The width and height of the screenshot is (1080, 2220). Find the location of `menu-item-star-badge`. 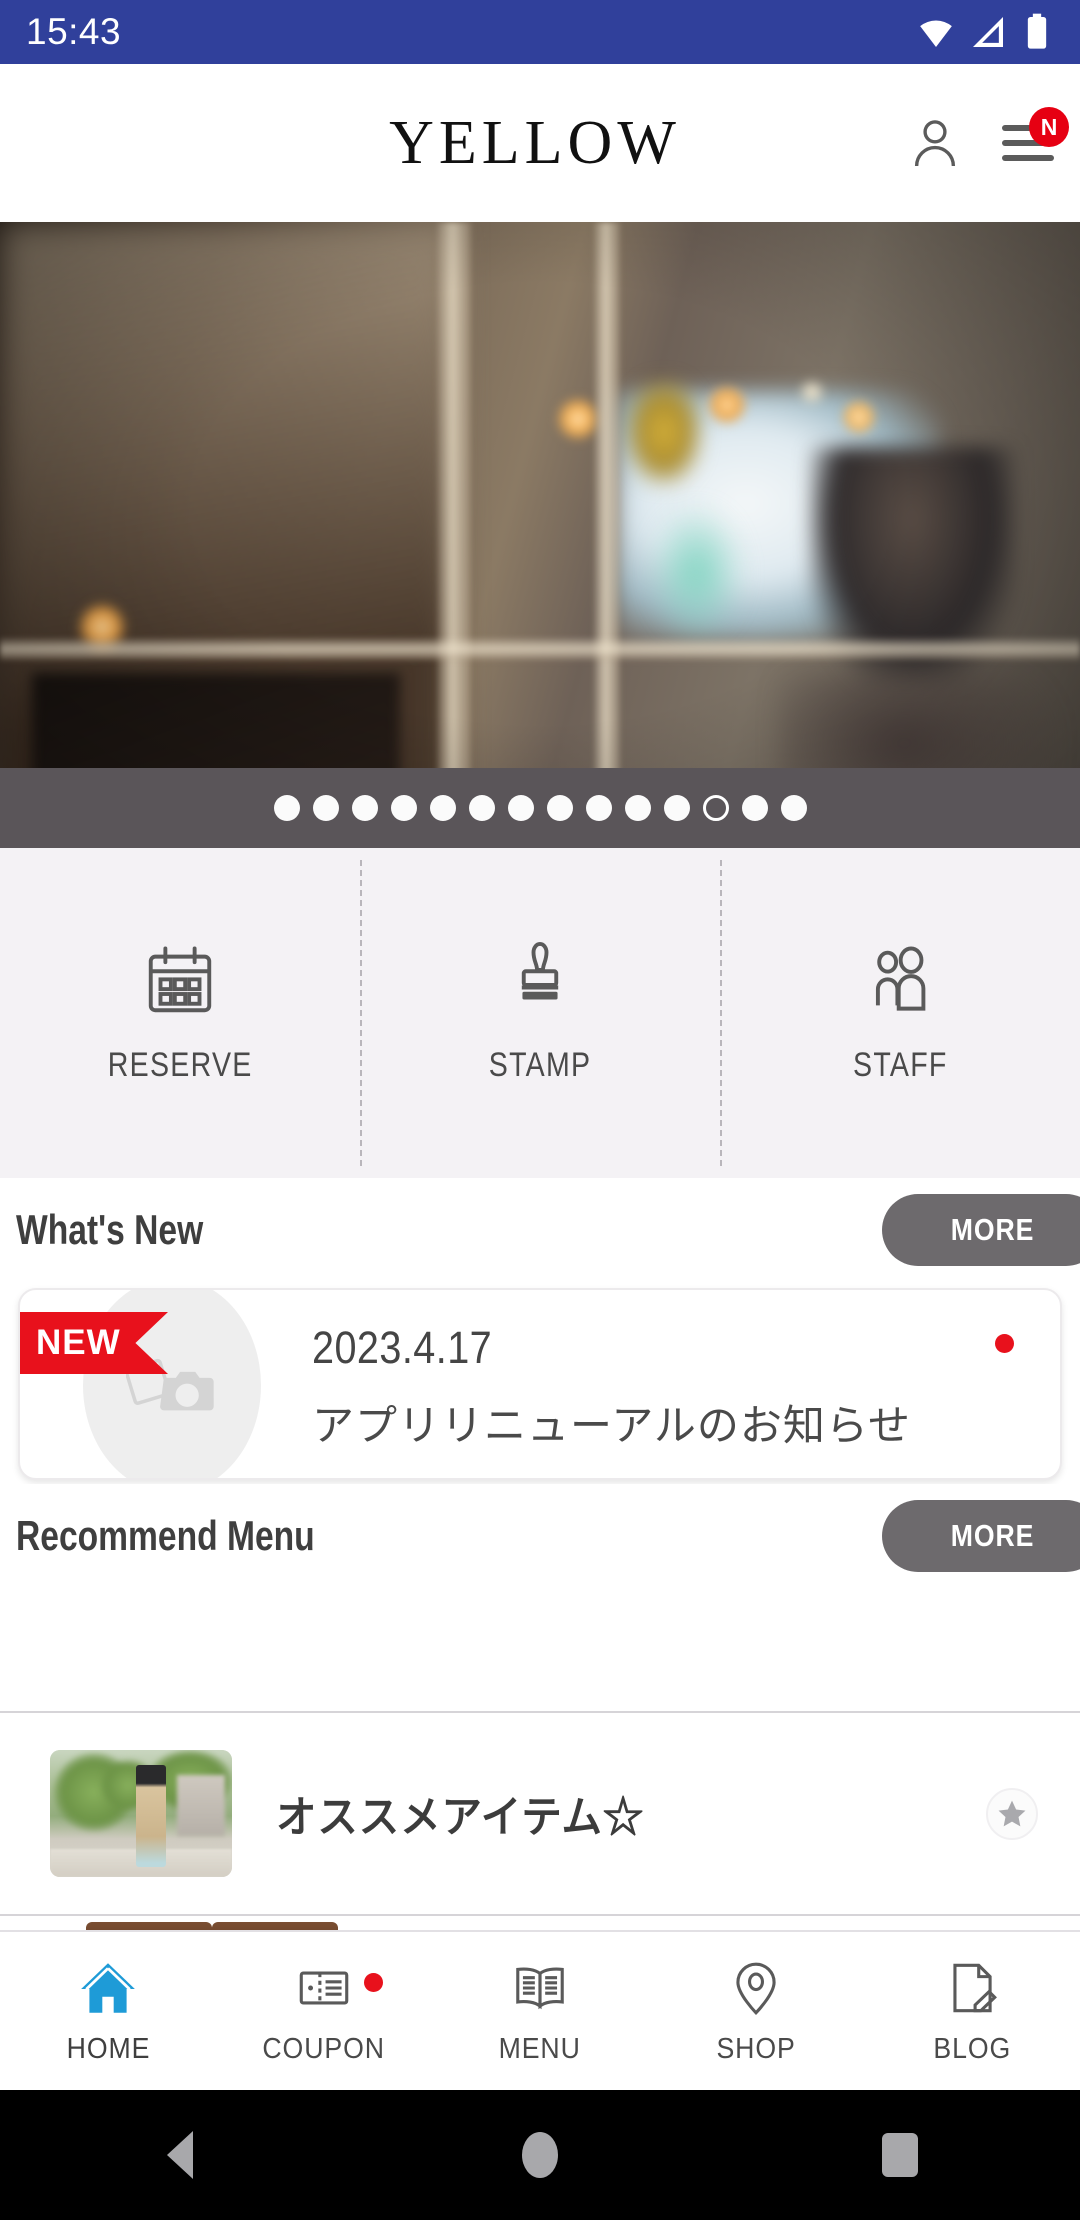

menu-item-star-badge is located at coordinates (1012, 1813).